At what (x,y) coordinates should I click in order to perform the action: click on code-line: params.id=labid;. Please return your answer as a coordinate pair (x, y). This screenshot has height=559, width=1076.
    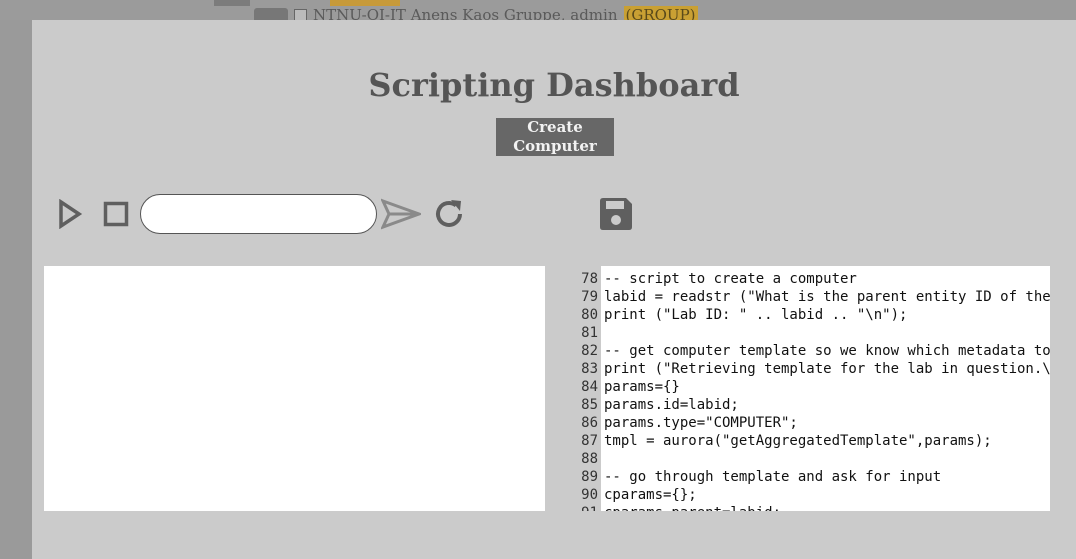
    Looking at the image, I should click on (827, 405).